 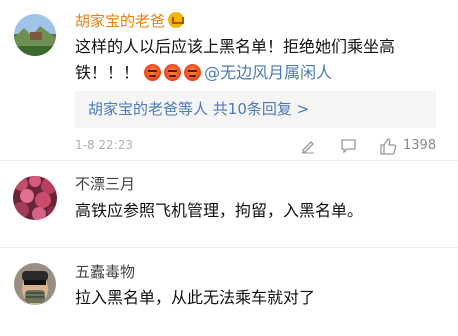 What do you see at coordinates (235, 60) in the screenshot?
I see `comment-text: 这样的人以后应该上黑名单！拒绝她们乘坐高 铁！！！ @无边风月属闲人` at bounding box center [235, 60].